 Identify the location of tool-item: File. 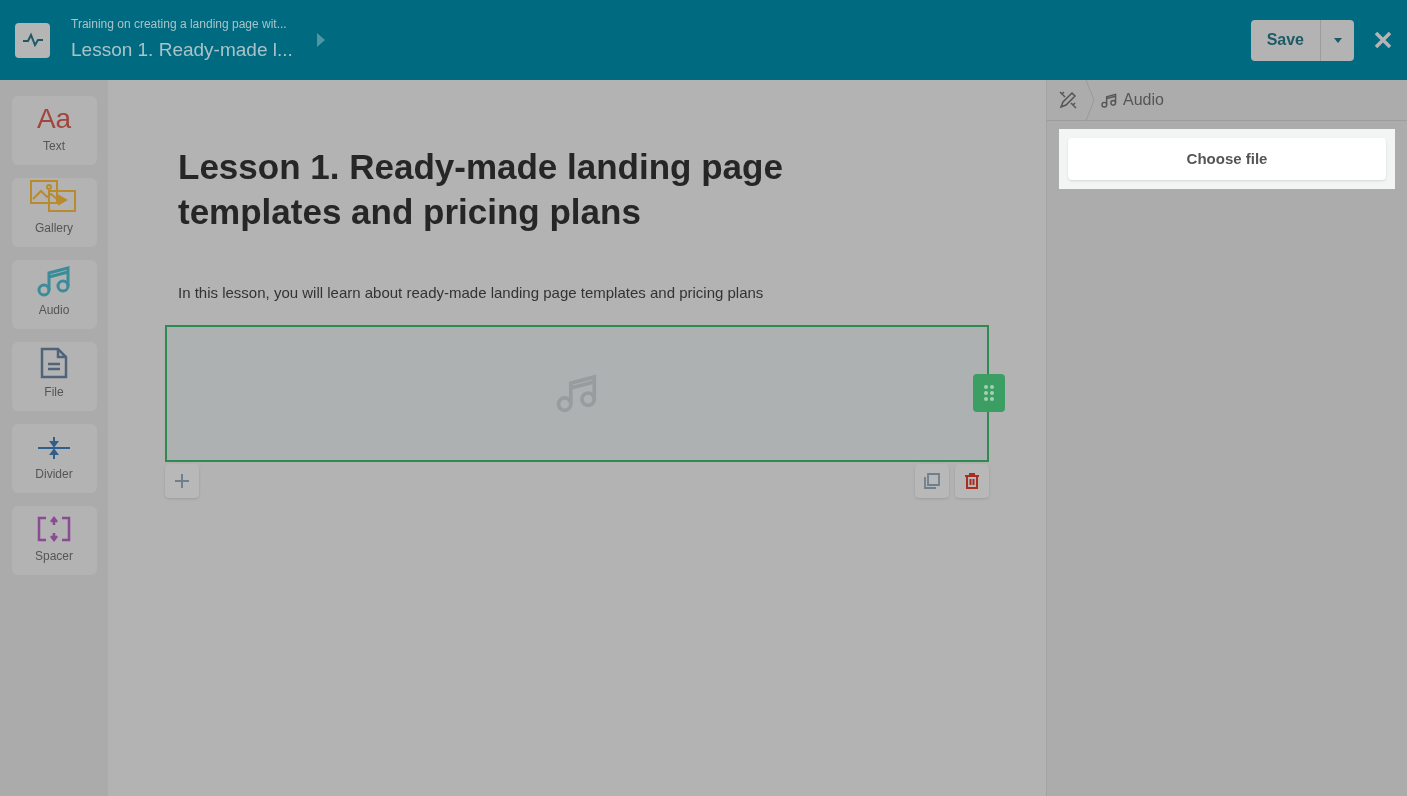
(54, 376).